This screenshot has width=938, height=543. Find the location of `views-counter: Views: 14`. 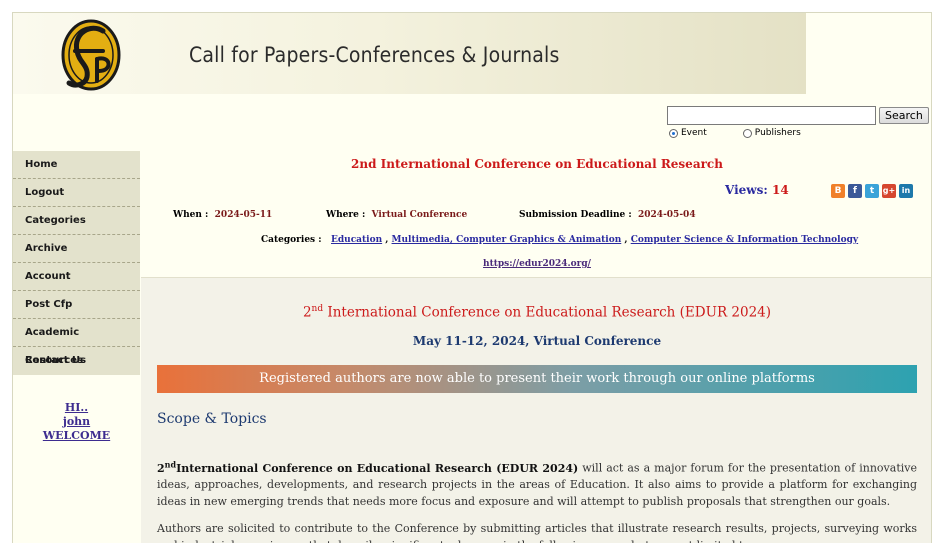

views-counter: Views: 14 is located at coordinates (757, 190).